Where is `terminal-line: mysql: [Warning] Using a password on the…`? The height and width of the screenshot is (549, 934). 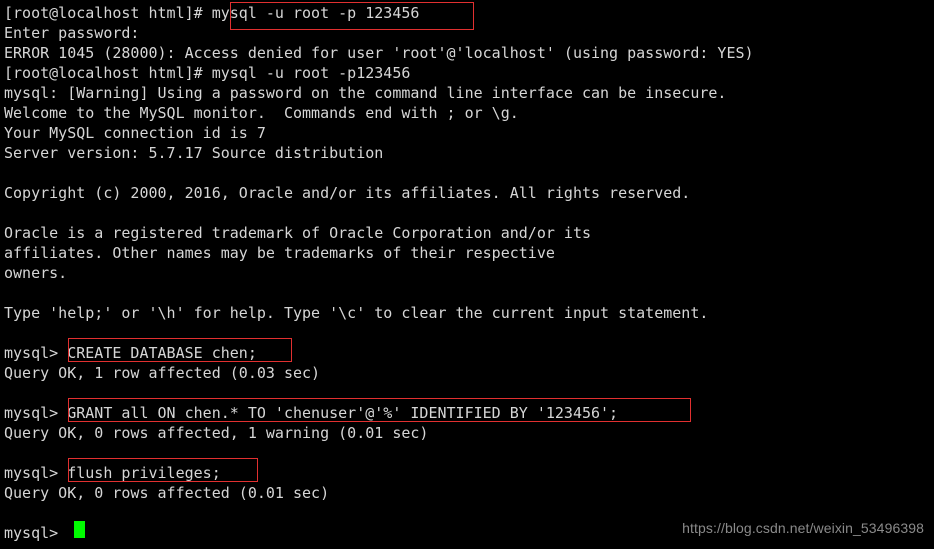 terminal-line: mysql: [Warning] Using a password on the… is located at coordinates (365, 93).